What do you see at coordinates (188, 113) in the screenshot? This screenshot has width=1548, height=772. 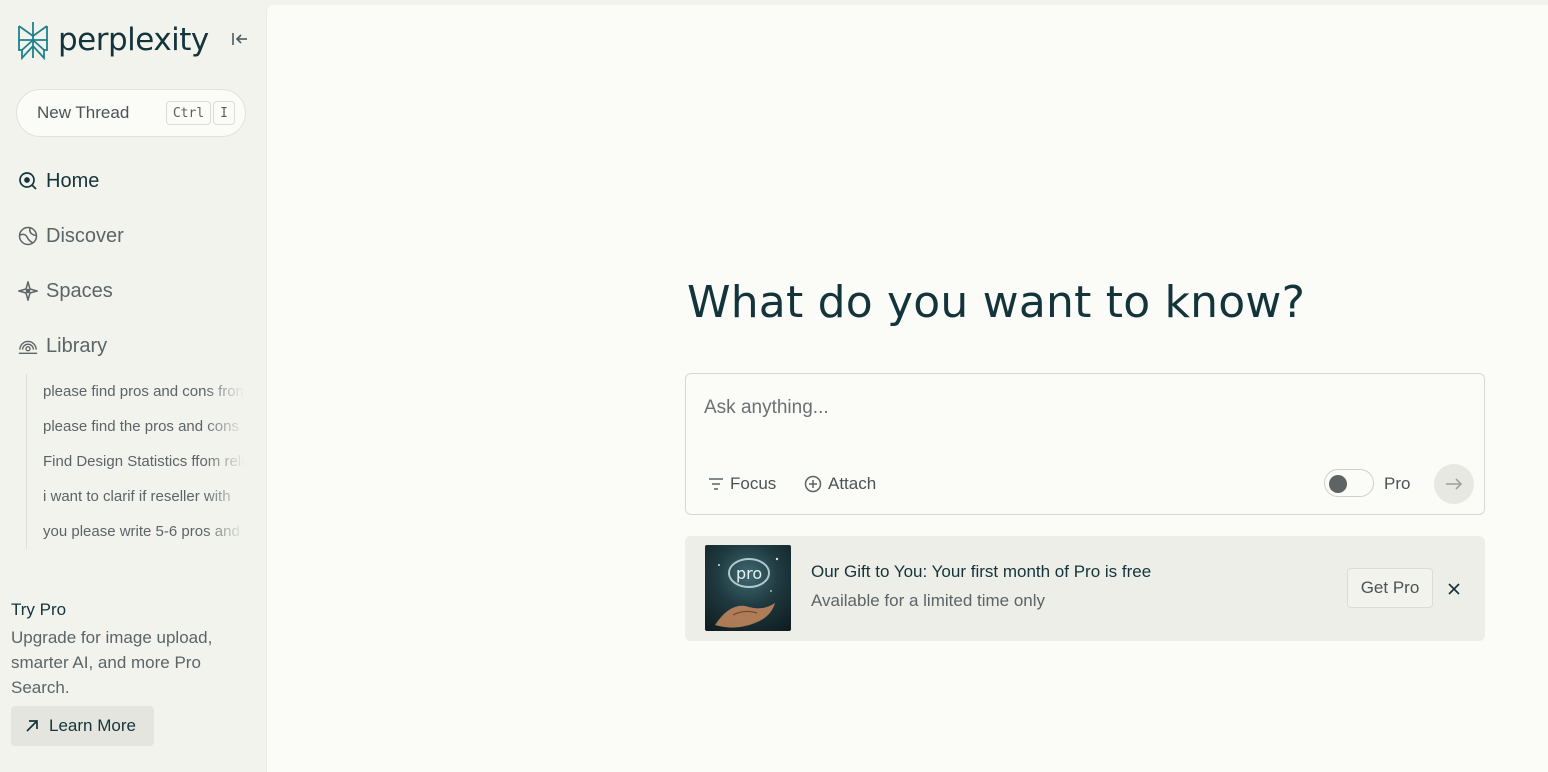 I see `shortcut-key-ctrl: Ctrl` at bounding box center [188, 113].